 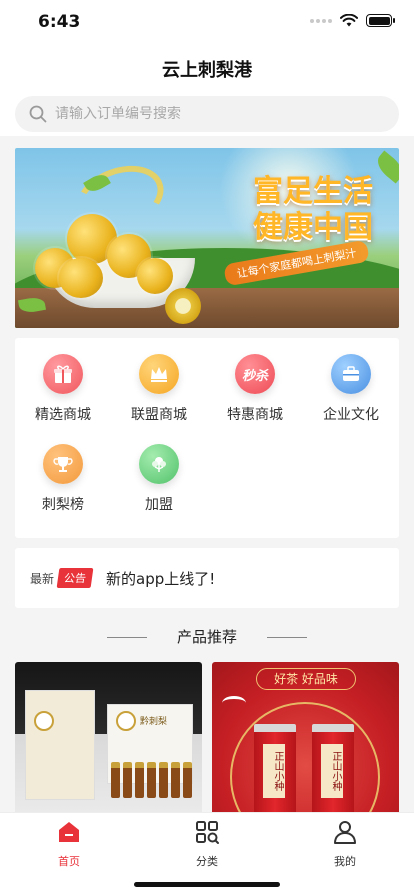 I want to click on menu-item-label: 加盟, so click(x=159, y=505).